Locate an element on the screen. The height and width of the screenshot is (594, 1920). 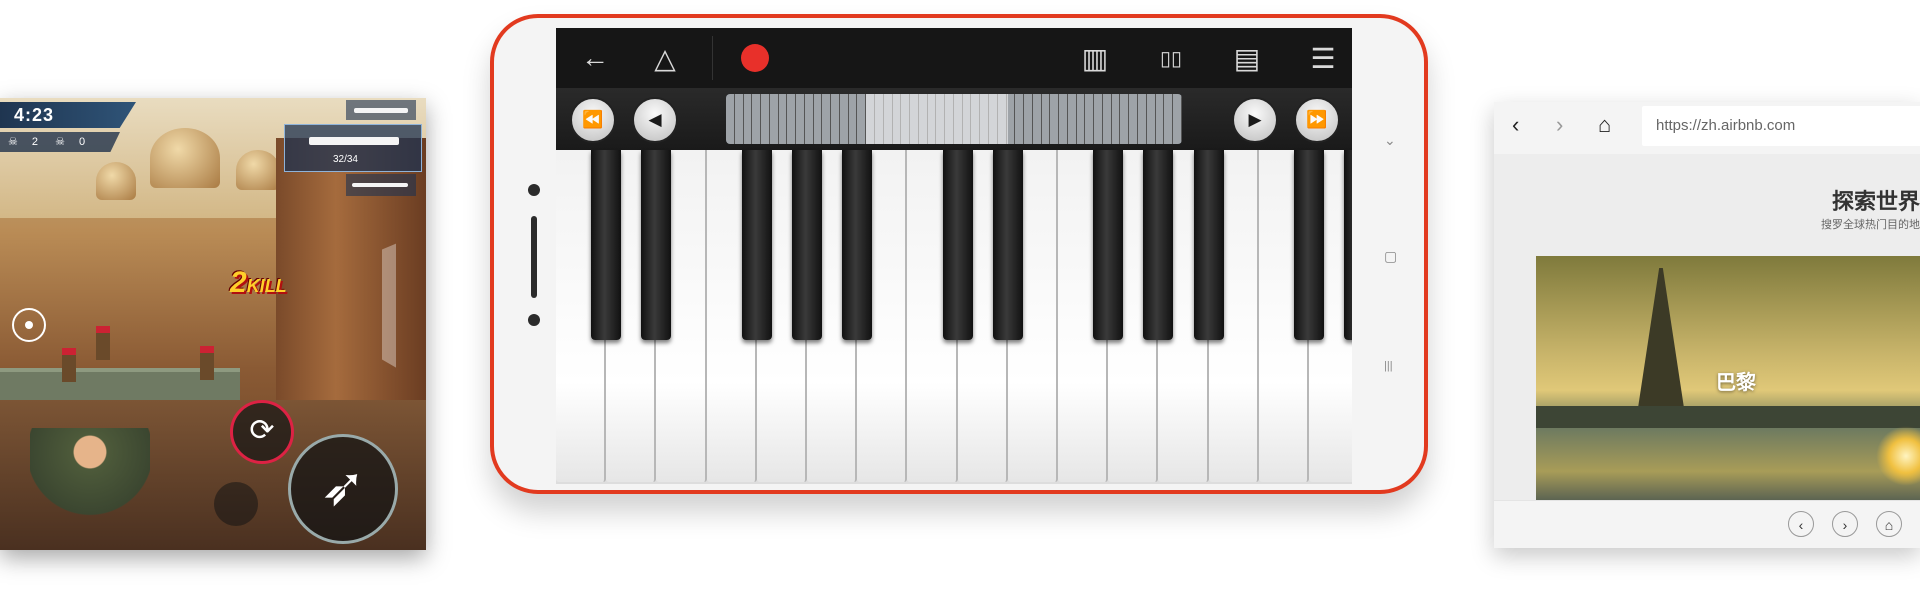
metronome-icon: △ is located at coordinates (665, 58).